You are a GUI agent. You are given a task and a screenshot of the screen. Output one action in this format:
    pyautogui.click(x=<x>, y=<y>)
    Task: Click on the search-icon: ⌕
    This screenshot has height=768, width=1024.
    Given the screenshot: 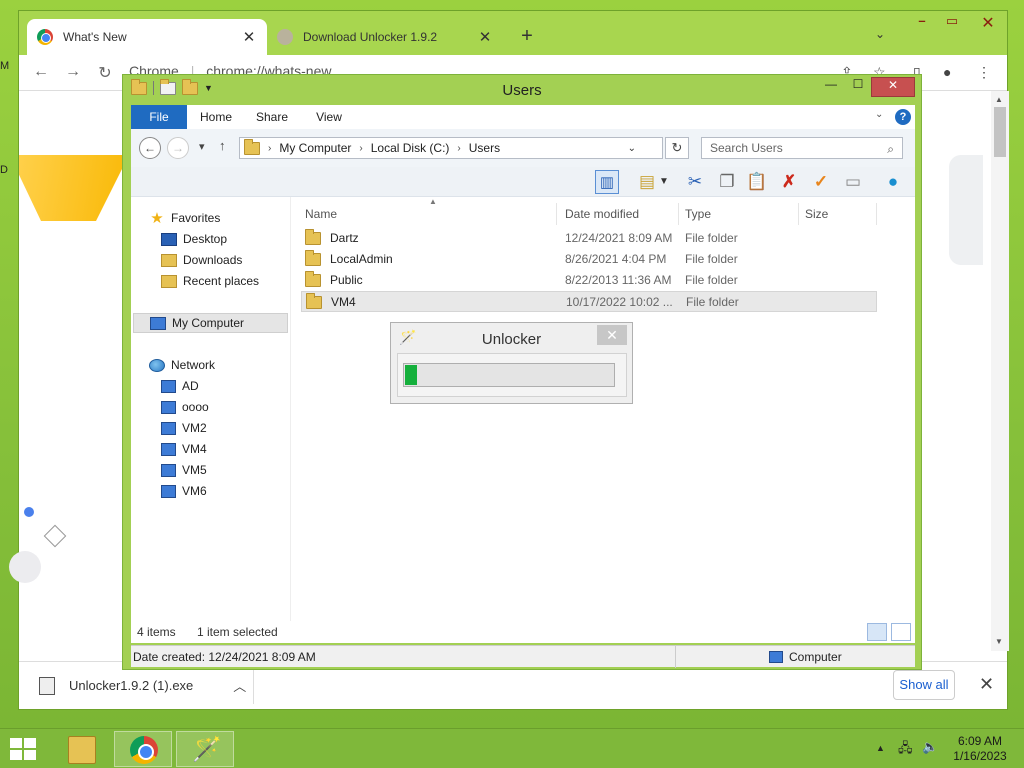 What is the action you would take?
    pyautogui.click(x=890, y=149)
    